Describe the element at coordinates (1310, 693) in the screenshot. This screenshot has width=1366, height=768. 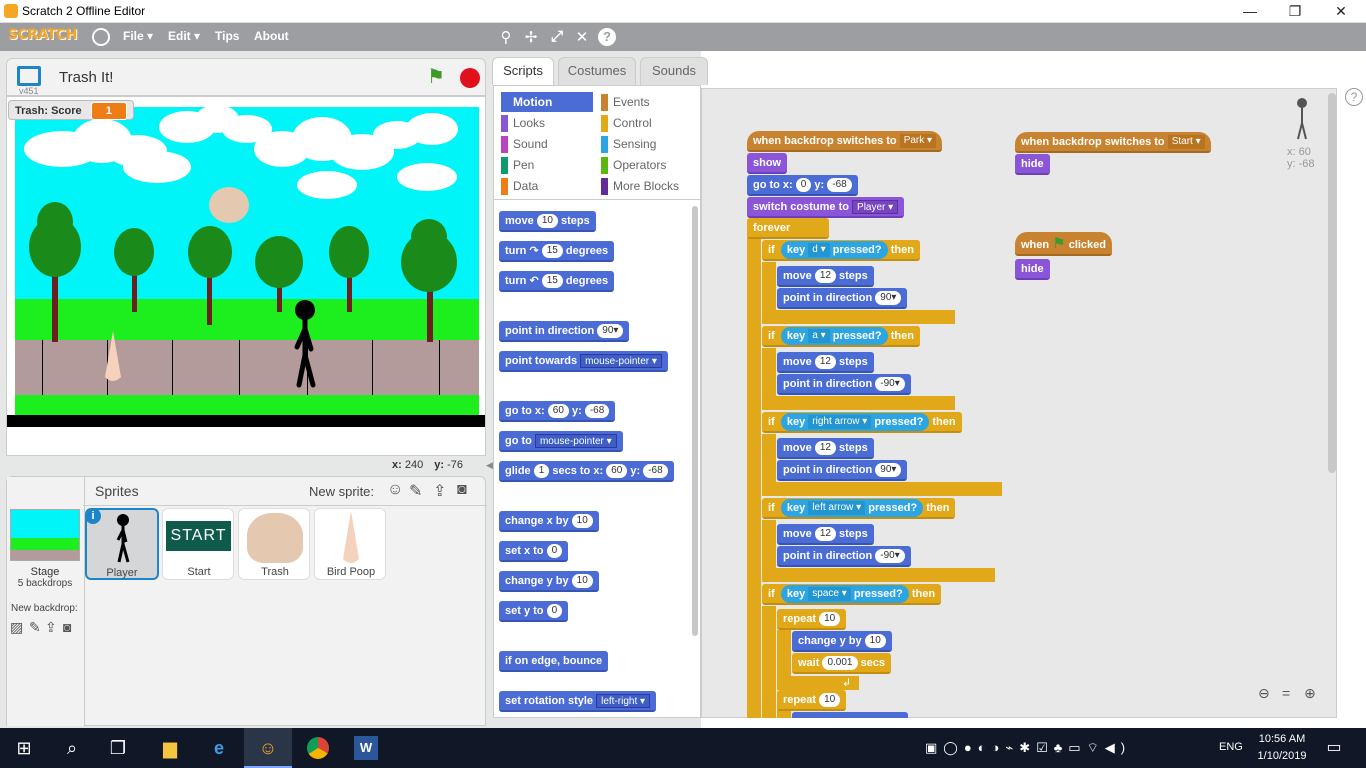
I see `zoom-in-icon: ⊕` at that location.